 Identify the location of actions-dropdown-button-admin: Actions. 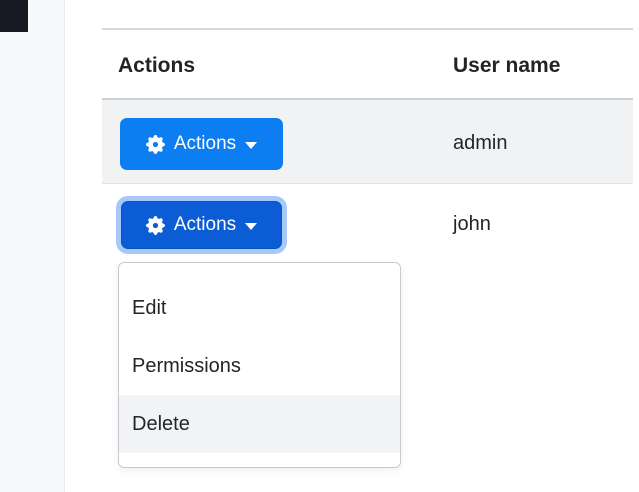
(201, 144).